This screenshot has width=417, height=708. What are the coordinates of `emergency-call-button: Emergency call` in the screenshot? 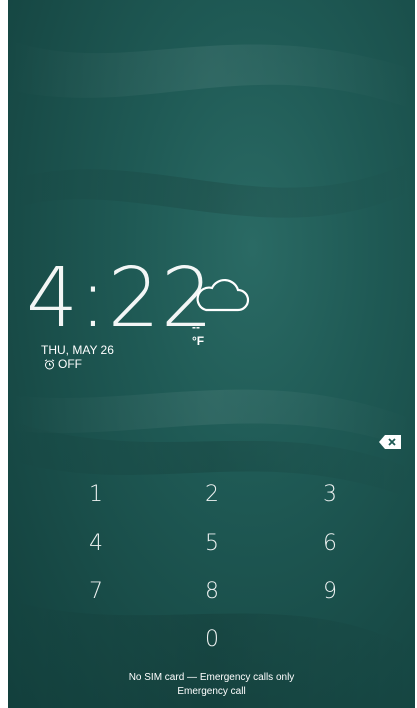 It's located at (211, 691).